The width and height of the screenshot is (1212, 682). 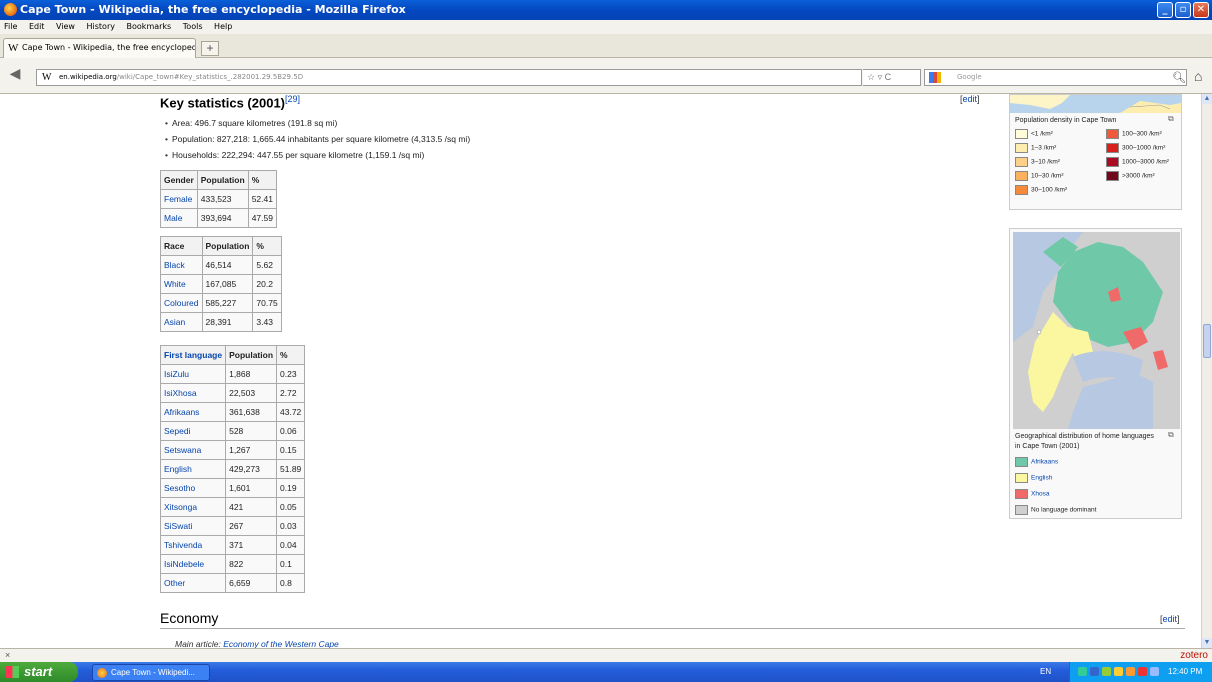 I want to click on start-button: start, so click(x=39, y=672).